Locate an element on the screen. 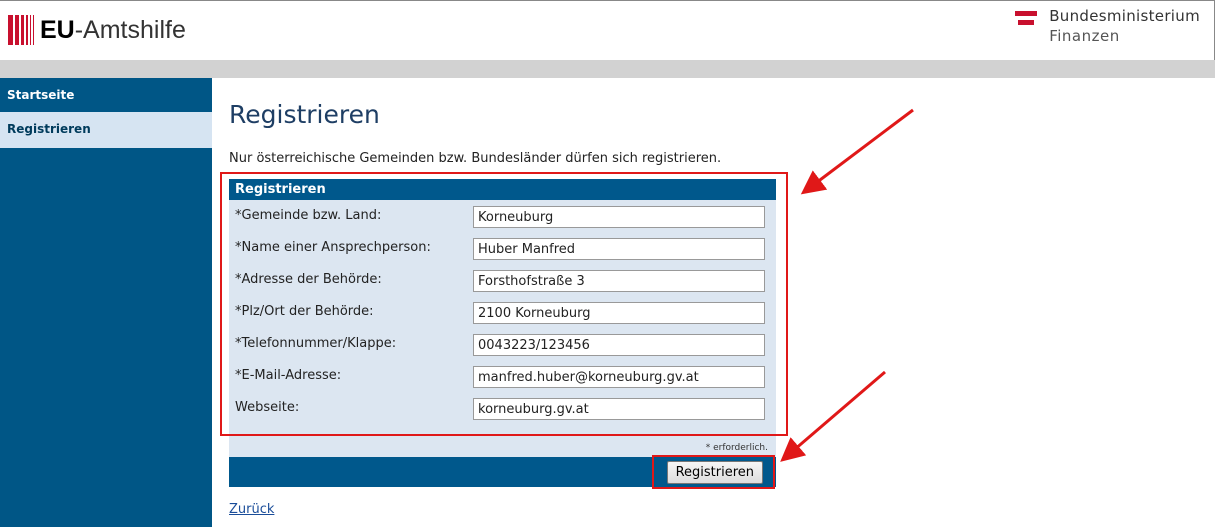 This screenshot has width=1215, height=527. sidebar: Startseite Registrieren is located at coordinates (106, 302).